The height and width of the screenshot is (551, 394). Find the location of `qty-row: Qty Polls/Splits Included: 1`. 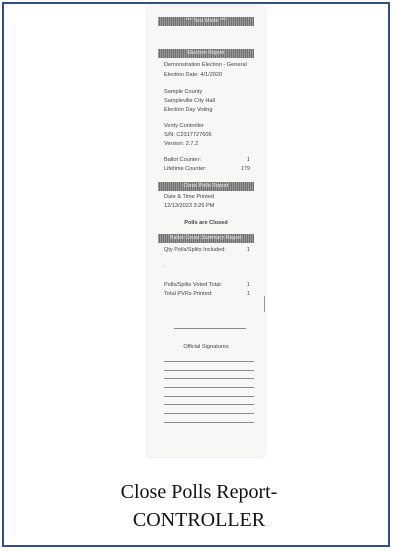

qty-row: Qty Polls/Splits Included: 1 is located at coordinates (207, 250).